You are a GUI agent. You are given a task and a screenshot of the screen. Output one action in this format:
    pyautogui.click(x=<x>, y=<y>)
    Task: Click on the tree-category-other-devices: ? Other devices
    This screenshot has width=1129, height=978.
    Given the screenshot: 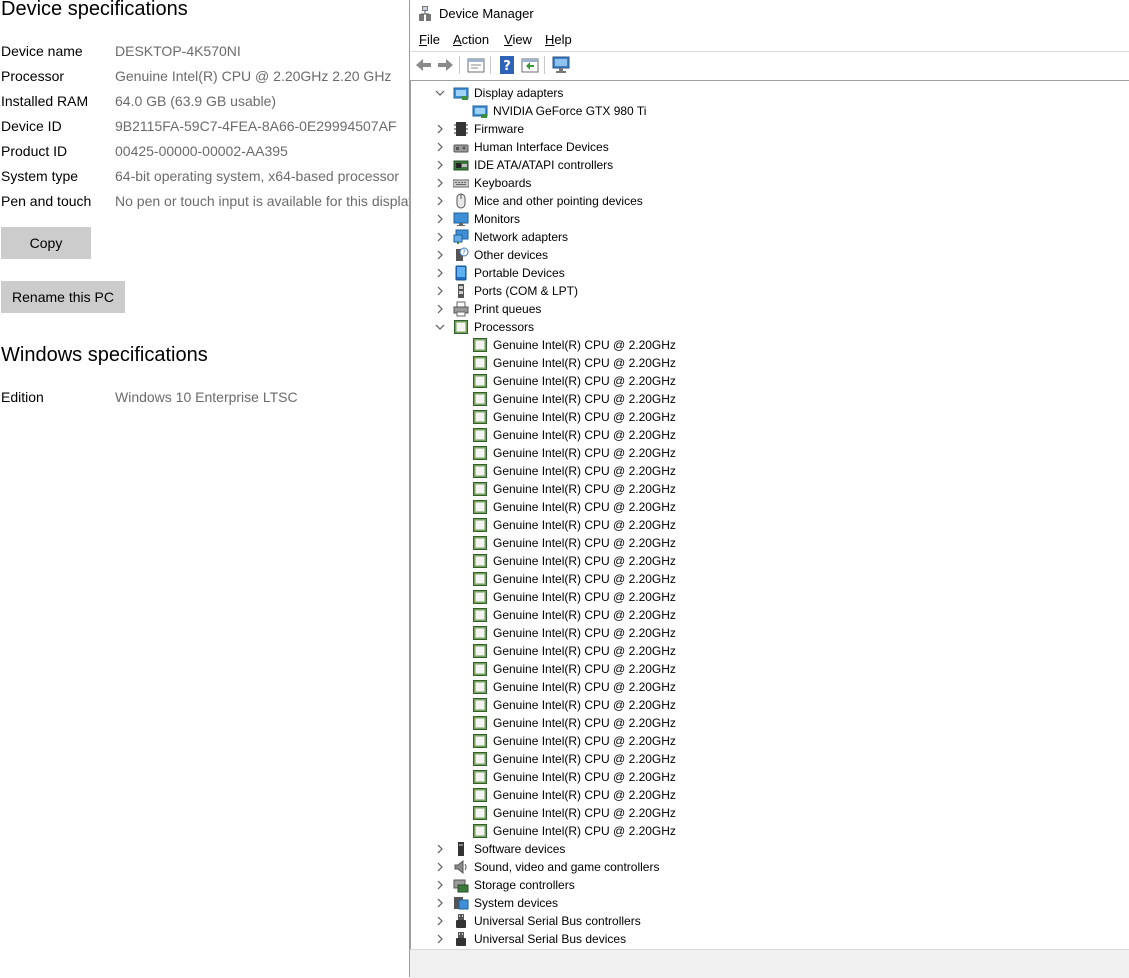 What is the action you would take?
    pyautogui.click(x=761, y=255)
    